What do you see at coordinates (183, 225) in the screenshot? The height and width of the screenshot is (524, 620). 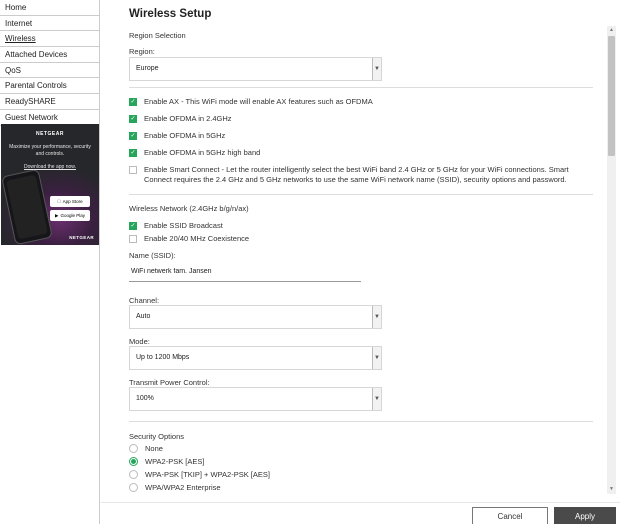 I see `option-label: Enable SSID Broadcast` at bounding box center [183, 225].